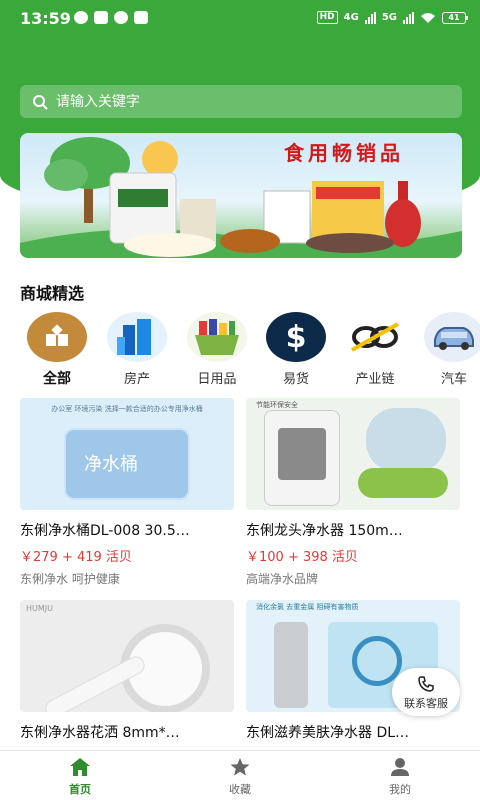  I want to click on network-4g-label: 4G, so click(351, 17).